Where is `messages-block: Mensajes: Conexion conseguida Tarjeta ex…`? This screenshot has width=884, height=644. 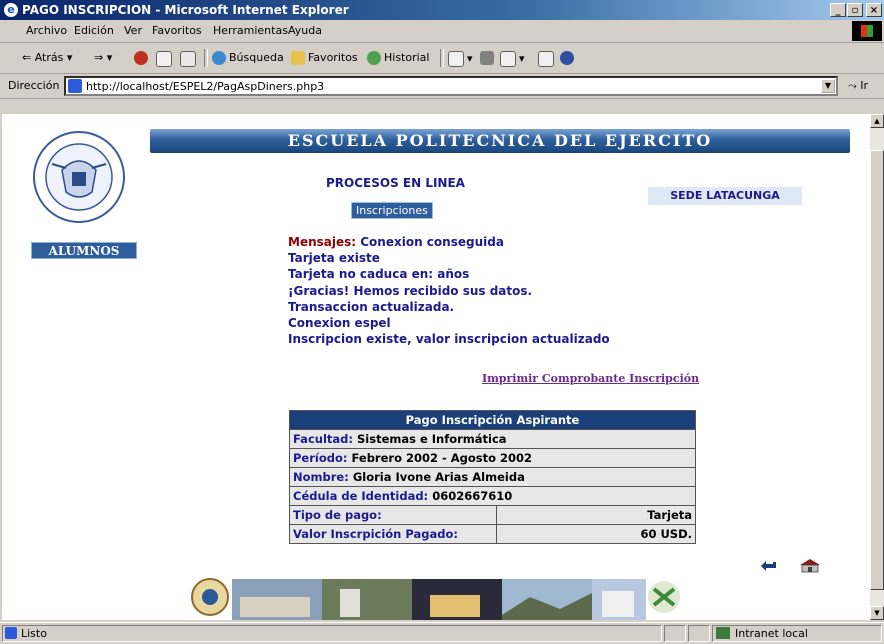 messages-block: Mensajes: Conexion conseguida Tarjeta ex… is located at coordinates (449, 290).